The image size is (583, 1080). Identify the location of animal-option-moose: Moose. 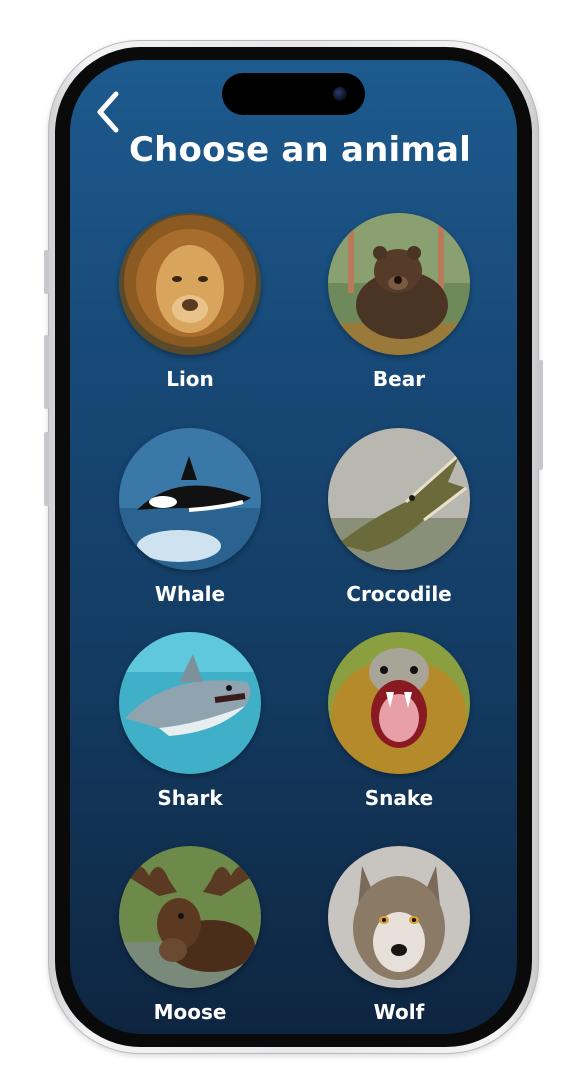
(190, 935).